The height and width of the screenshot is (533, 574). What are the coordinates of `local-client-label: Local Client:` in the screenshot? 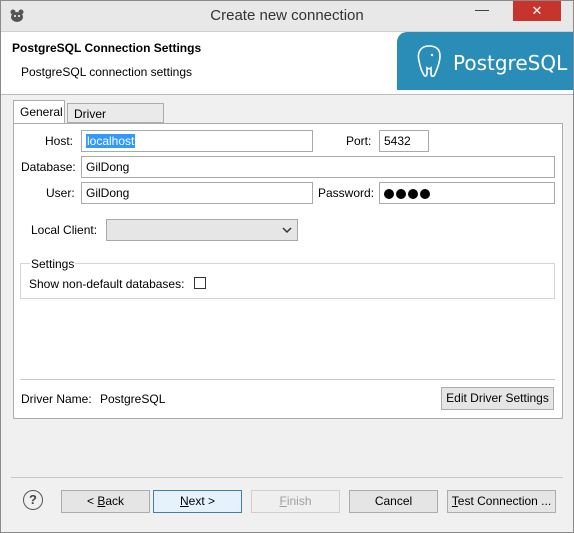 It's located at (64, 230).